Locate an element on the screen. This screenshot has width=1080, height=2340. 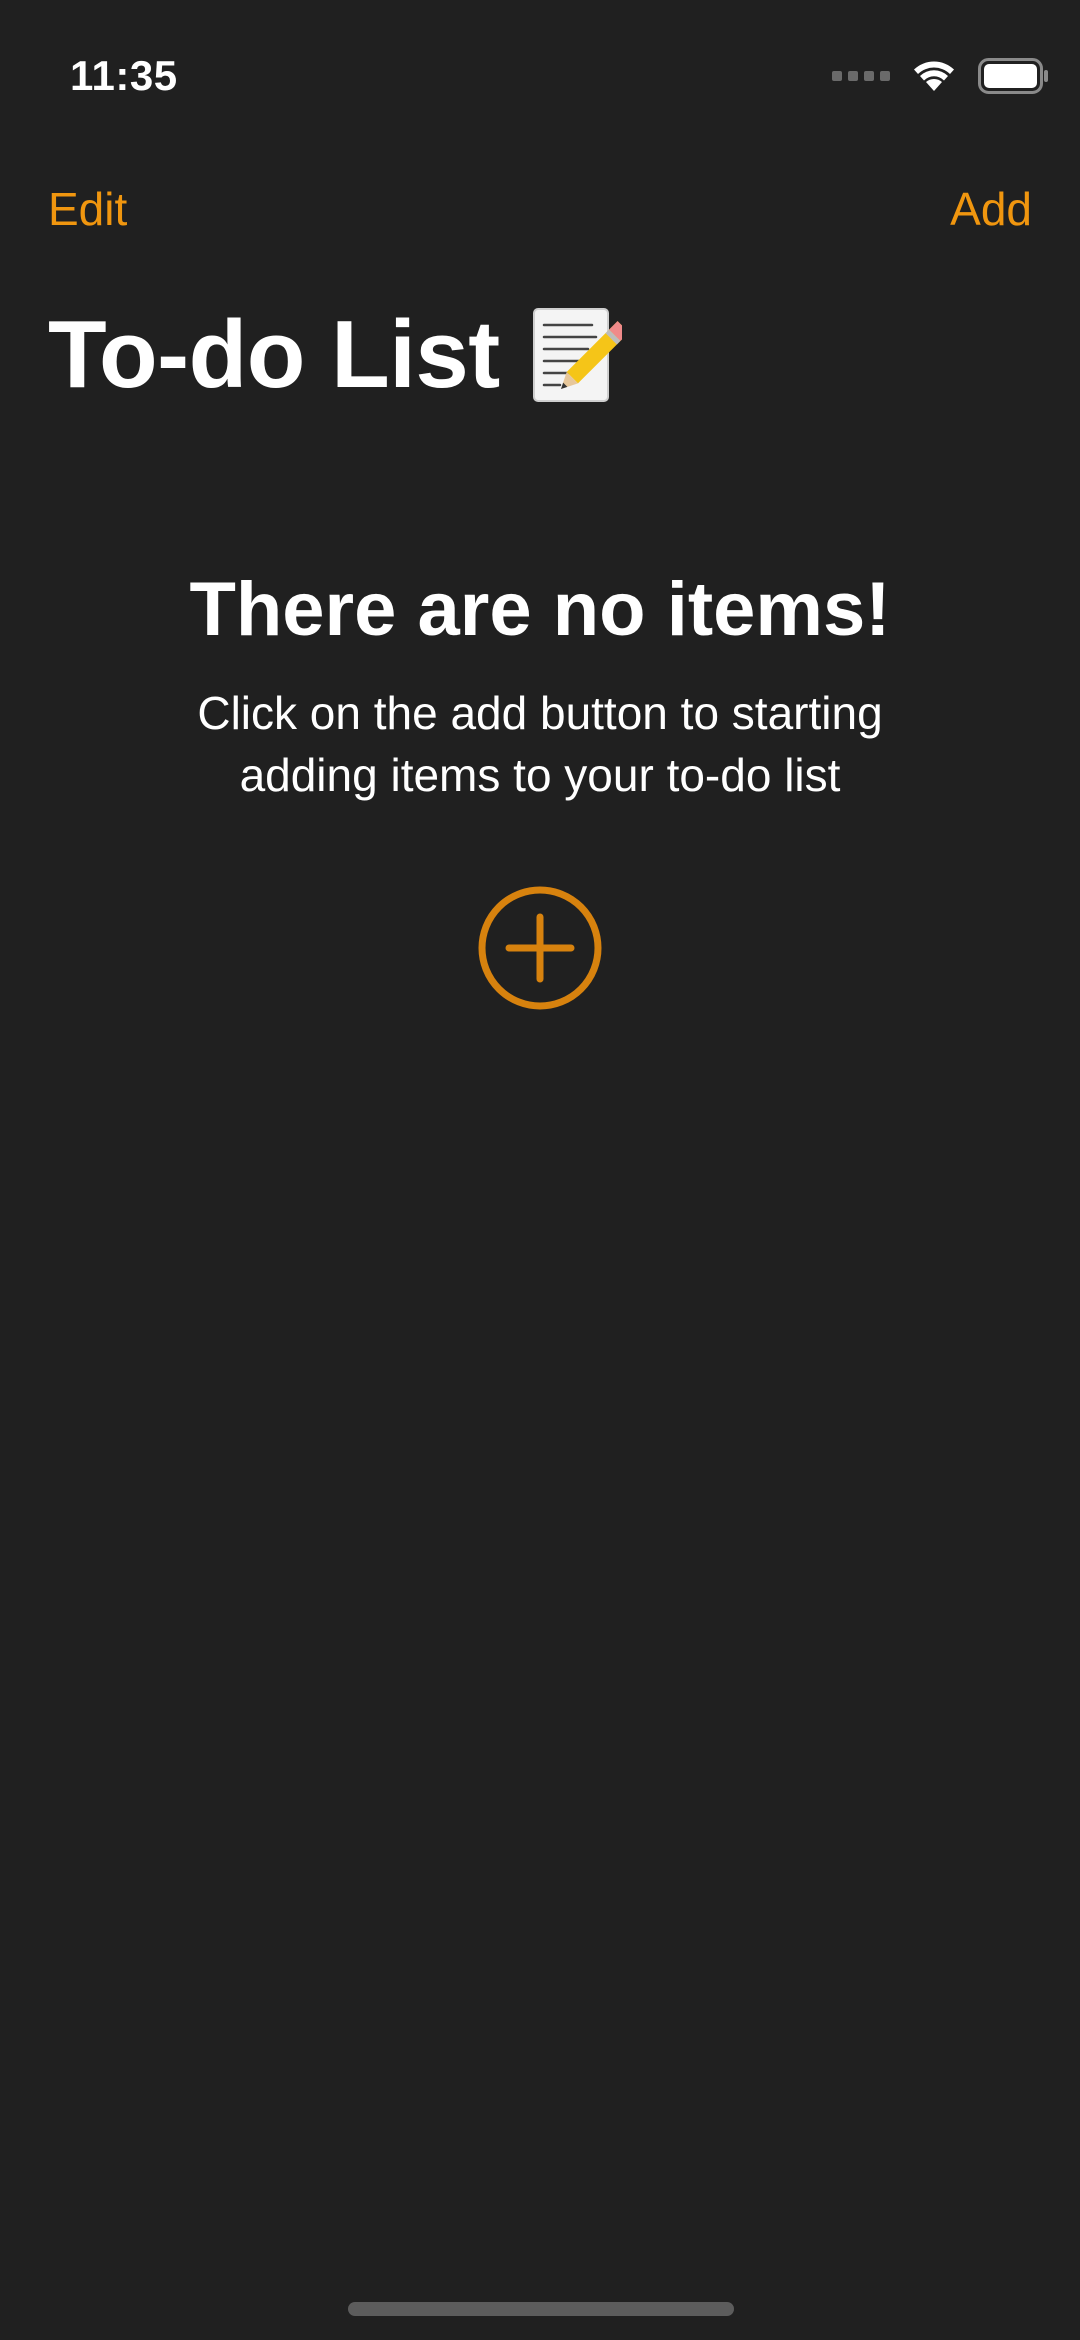
empty-state-title: There are no items! is located at coordinates (540, 609).